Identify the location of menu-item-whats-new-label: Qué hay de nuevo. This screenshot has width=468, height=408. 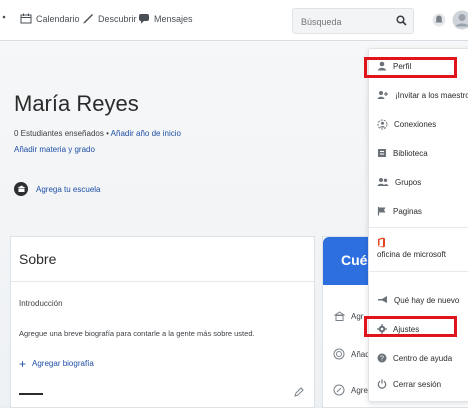
(426, 300).